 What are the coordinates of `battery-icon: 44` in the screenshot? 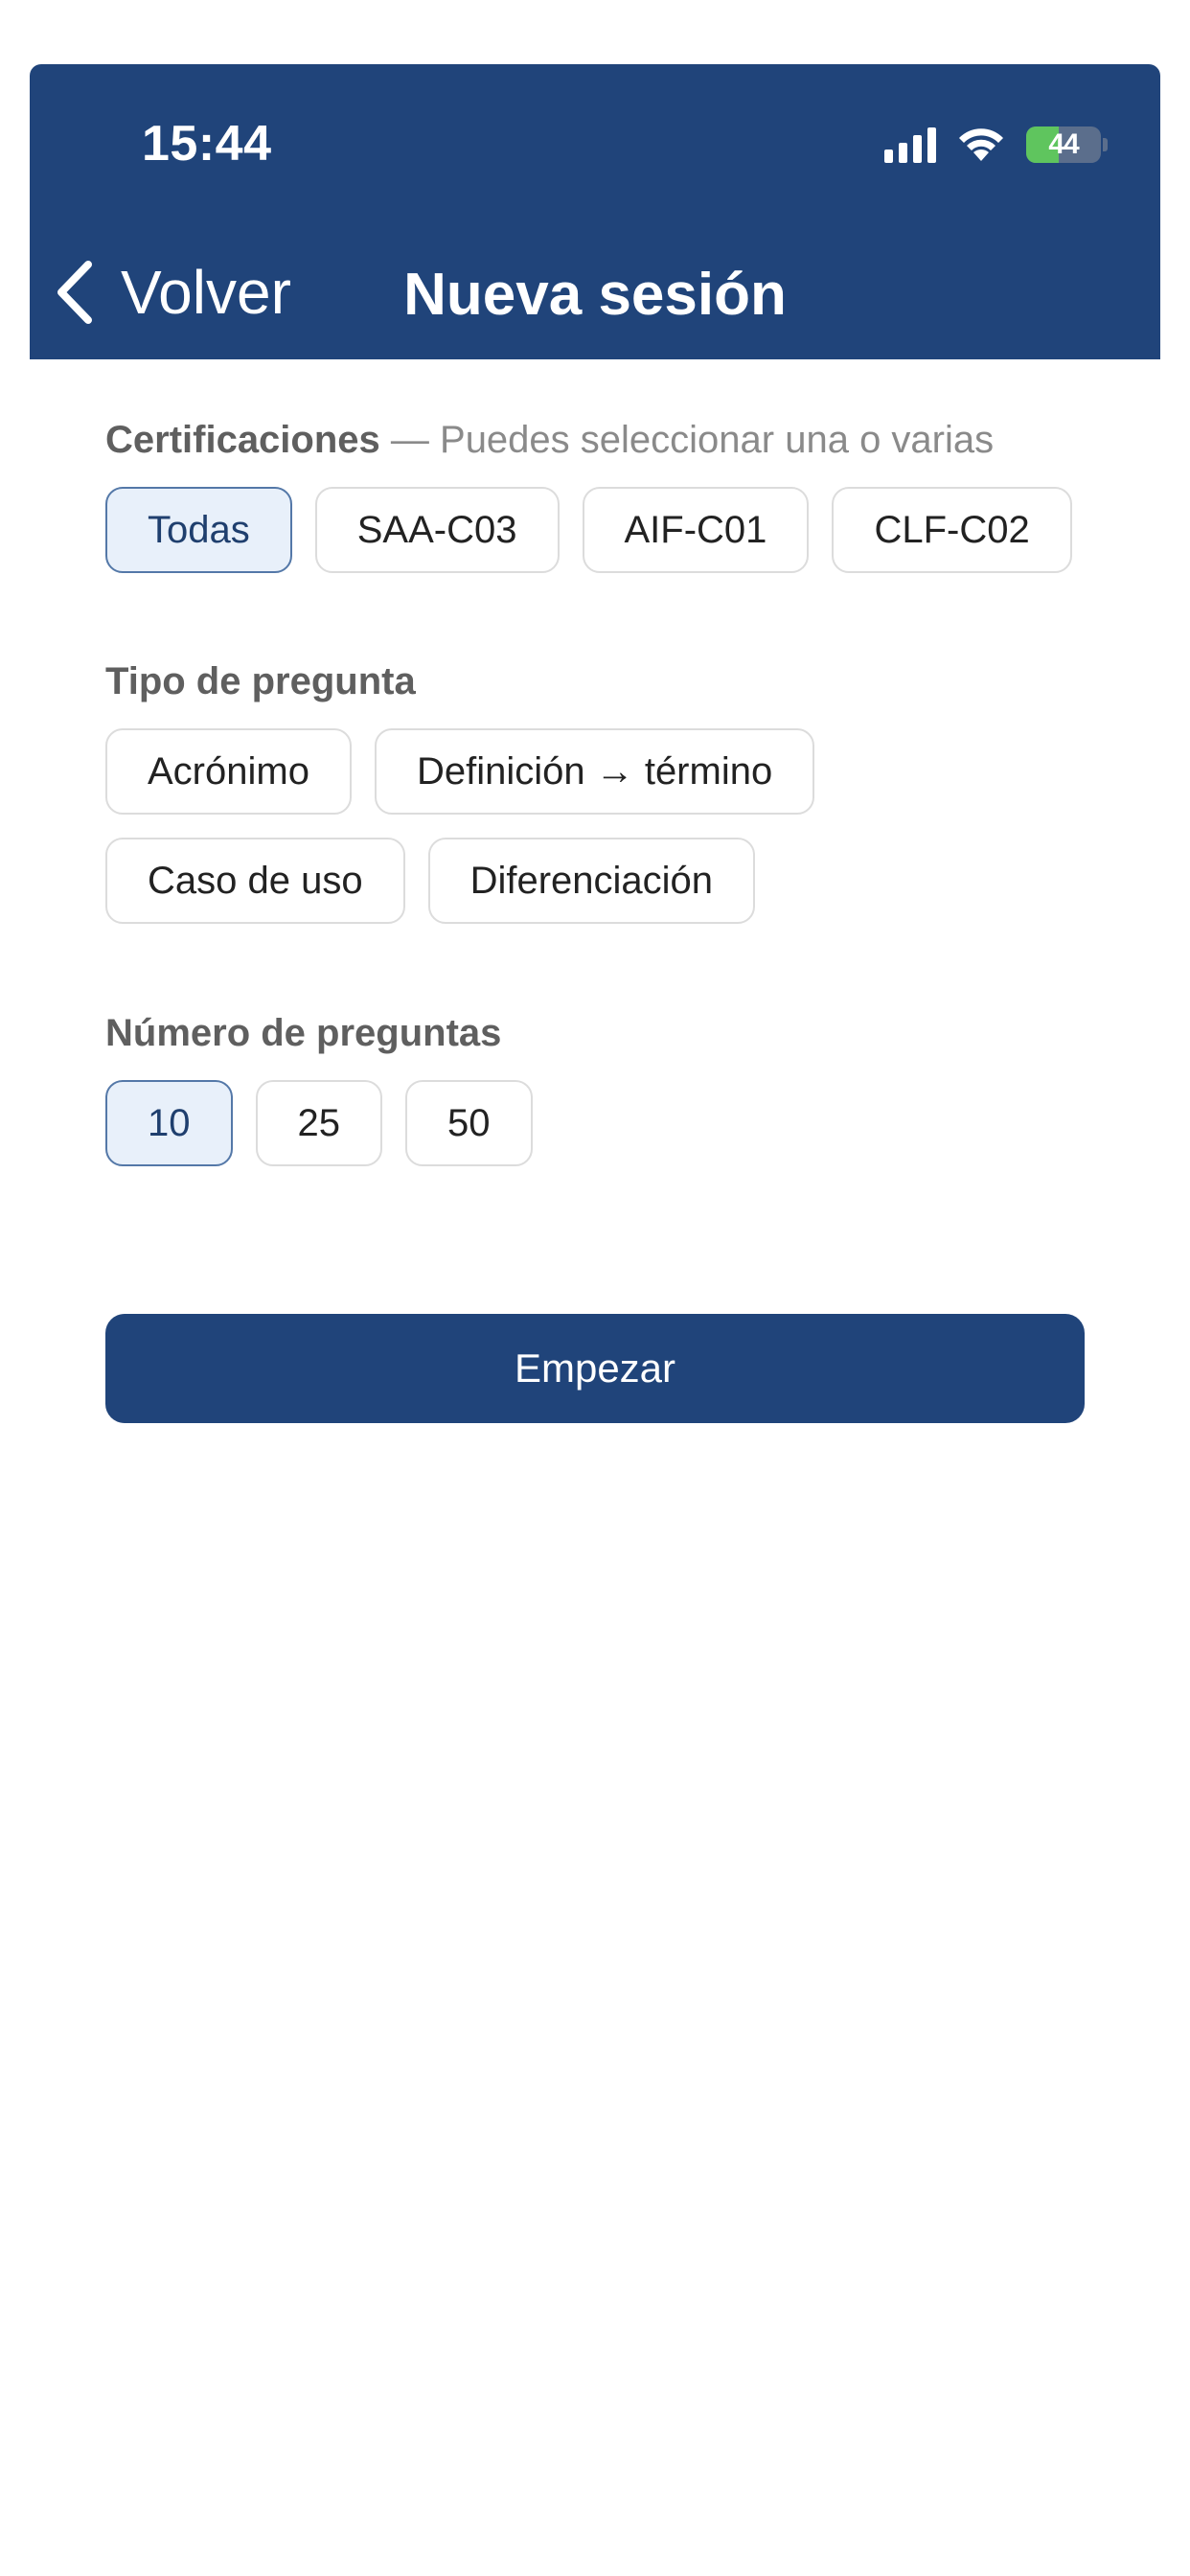 It's located at (1064, 144).